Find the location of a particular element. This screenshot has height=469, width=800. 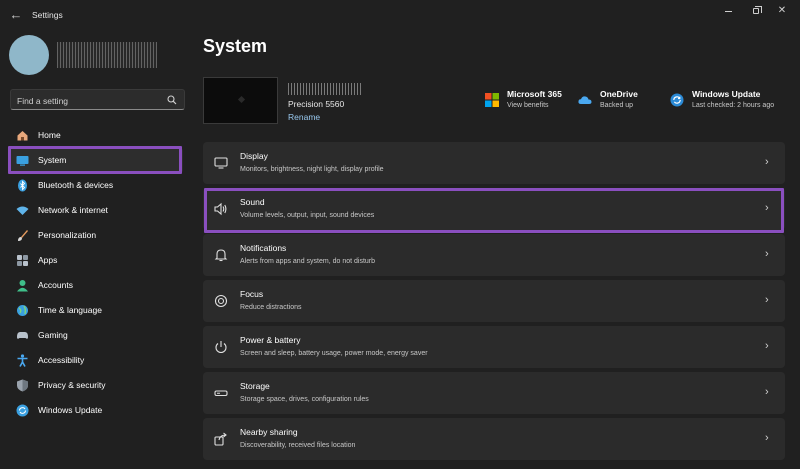

system-highlight-box is located at coordinates (95, 160).